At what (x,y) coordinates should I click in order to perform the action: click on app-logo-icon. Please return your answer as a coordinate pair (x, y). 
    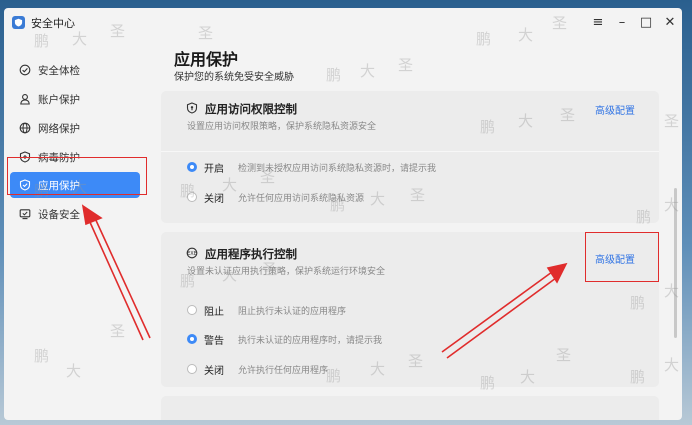
    Looking at the image, I should click on (18, 22).